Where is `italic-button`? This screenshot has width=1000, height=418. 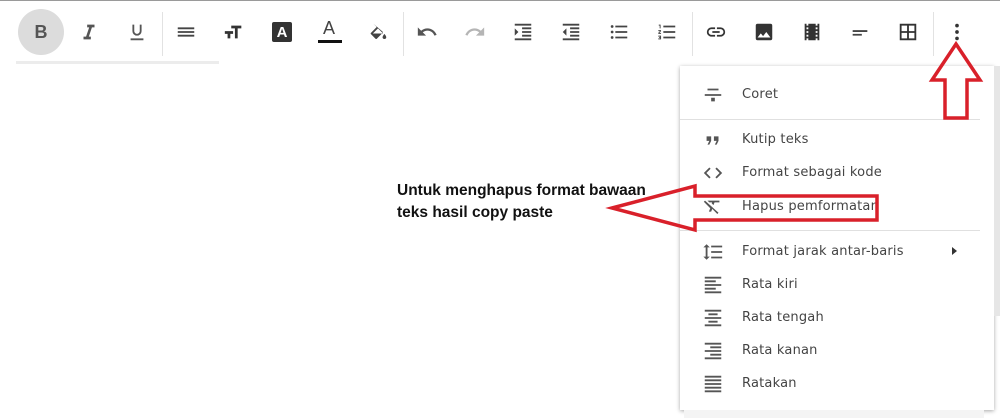
italic-button is located at coordinates (89, 32).